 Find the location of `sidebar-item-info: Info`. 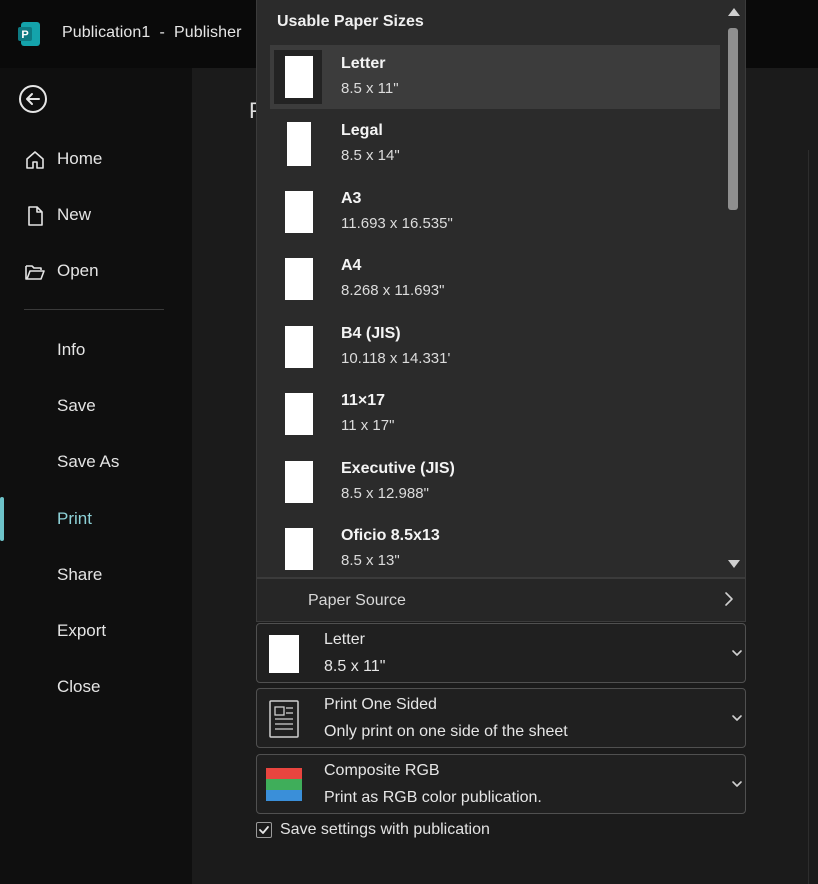

sidebar-item-info: Info is located at coordinates (96, 350).